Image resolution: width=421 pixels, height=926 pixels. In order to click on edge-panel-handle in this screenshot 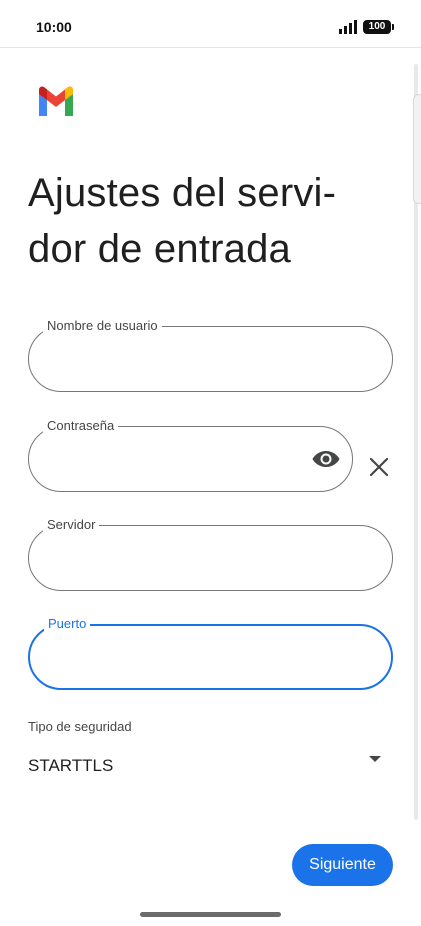, I will do `click(417, 149)`.